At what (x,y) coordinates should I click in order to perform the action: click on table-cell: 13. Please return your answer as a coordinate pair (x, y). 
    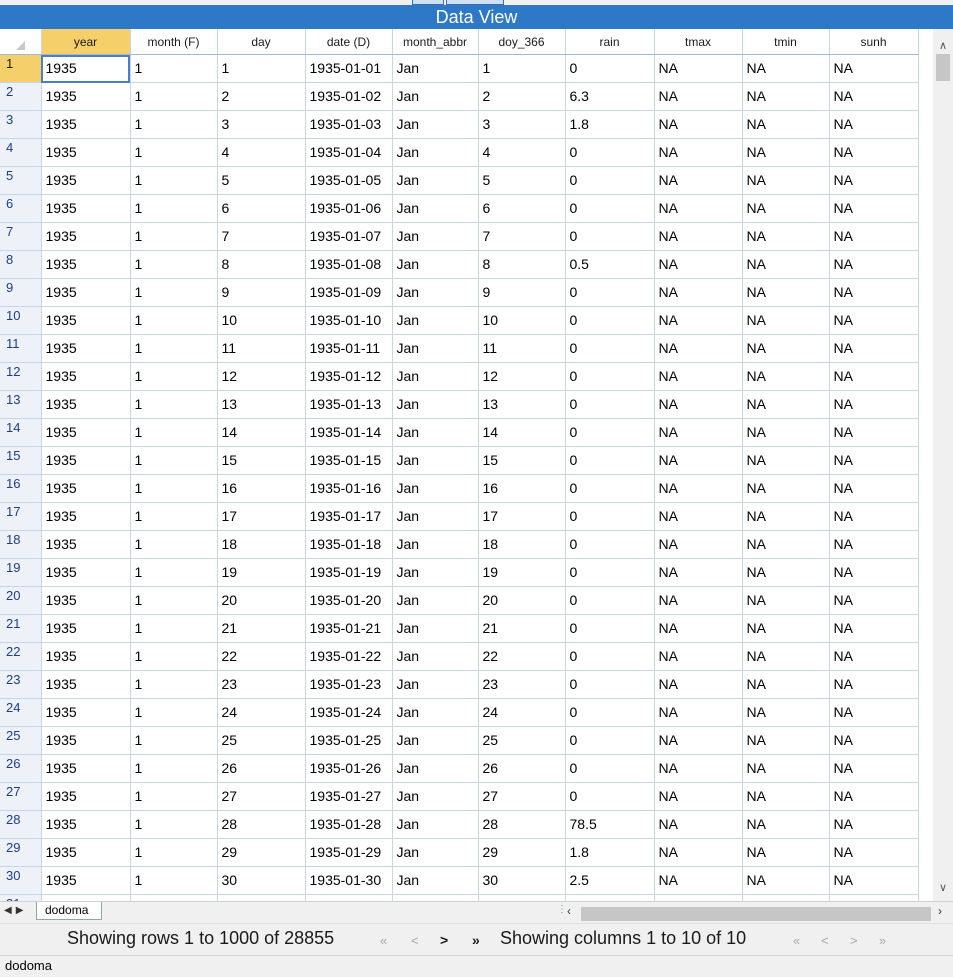
    Looking at the image, I should click on (522, 404).